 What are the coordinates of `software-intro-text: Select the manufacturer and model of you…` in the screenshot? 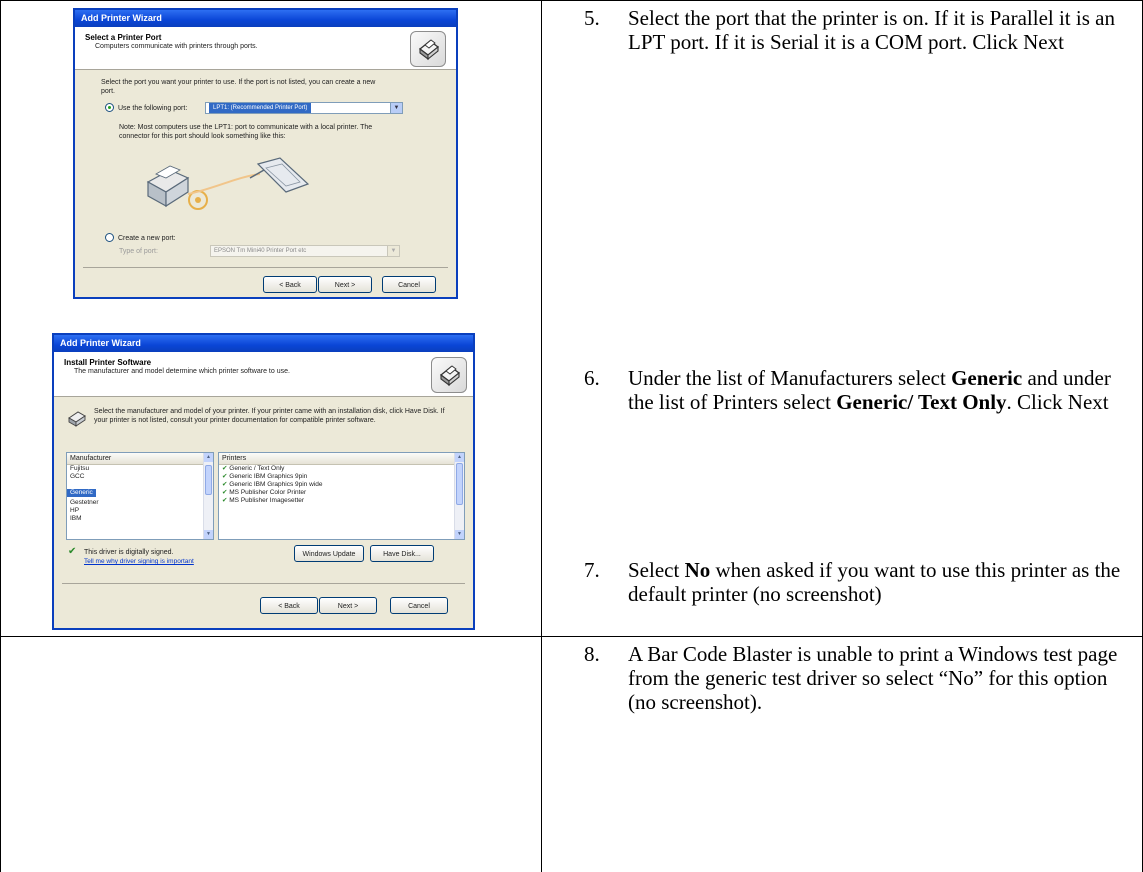 It's located at (269, 416).